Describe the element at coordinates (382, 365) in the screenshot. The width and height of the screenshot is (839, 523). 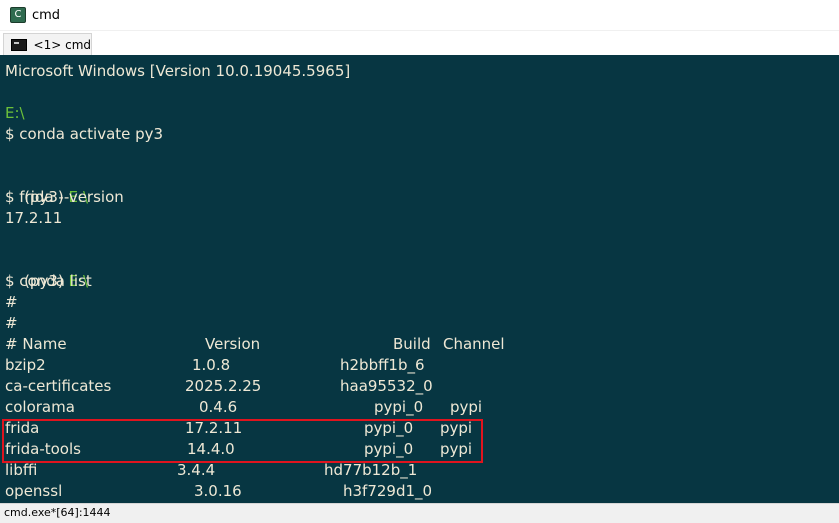
I see `package-build: h2bbff1b_6` at that location.